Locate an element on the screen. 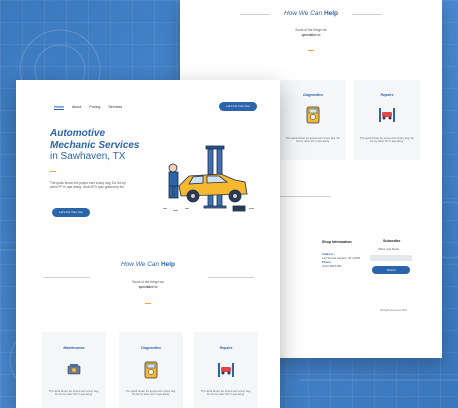  front-section-sub: Some of the things we specialize in is located at coordinates (148, 284).